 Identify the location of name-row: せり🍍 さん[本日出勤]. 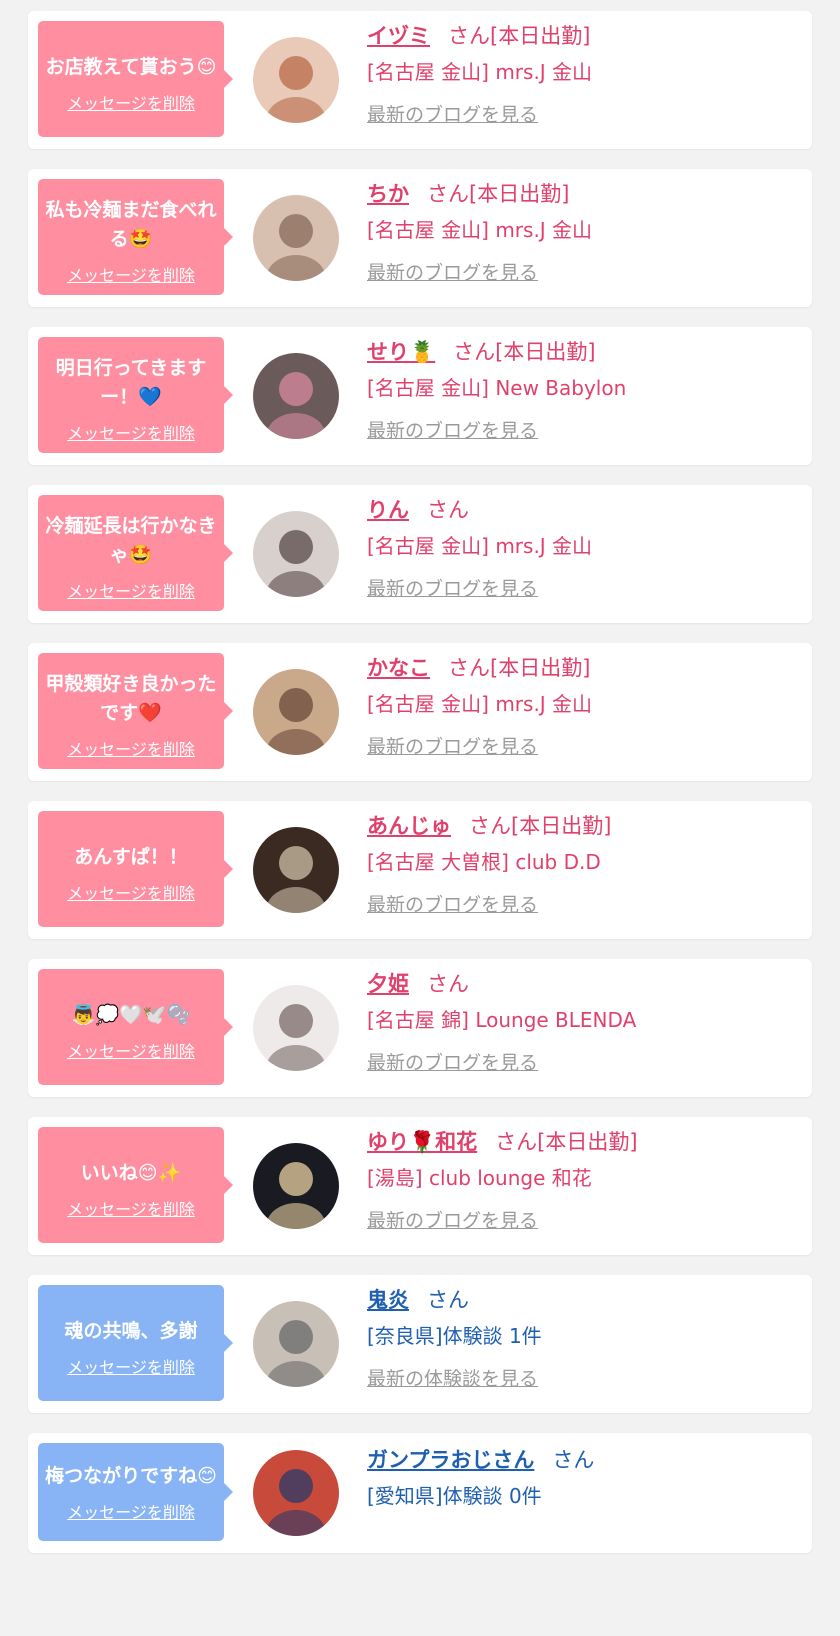
(584, 352).